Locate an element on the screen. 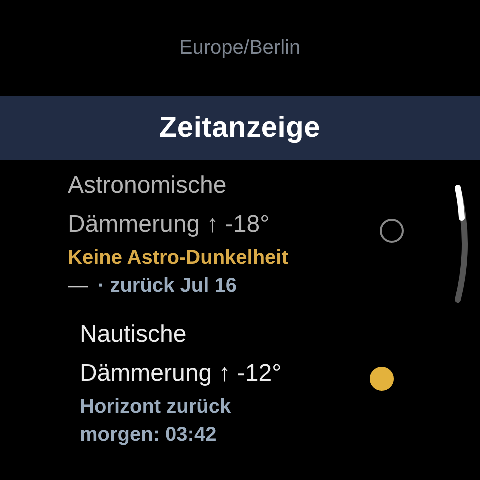  timezone-label: Europe/Berlin is located at coordinates (240, 48).